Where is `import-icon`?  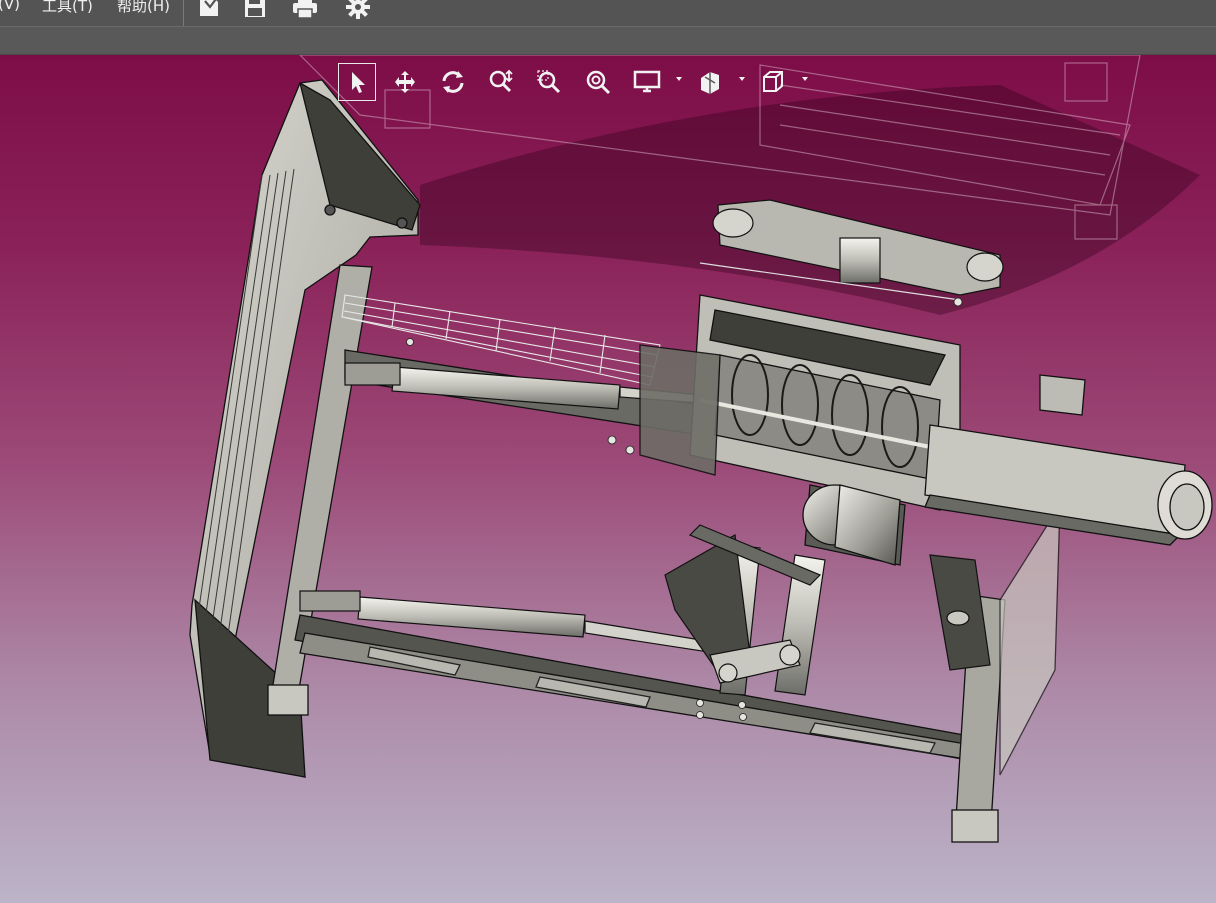
import-icon is located at coordinates (209, 10).